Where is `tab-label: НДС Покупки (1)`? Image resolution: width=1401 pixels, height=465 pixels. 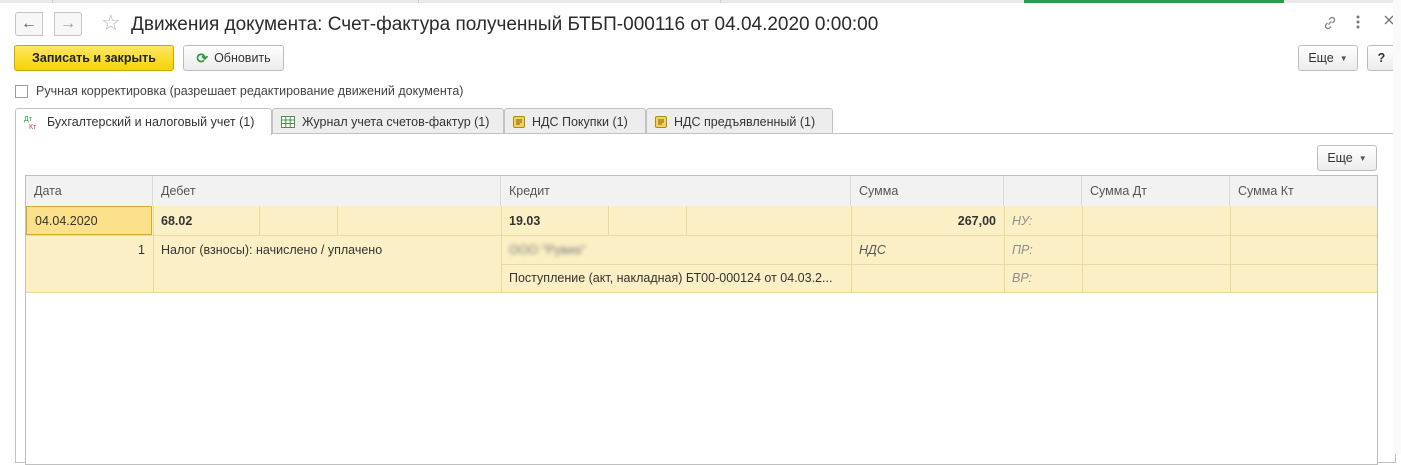
tab-label: НДС Покупки (1) is located at coordinates (580, 121).